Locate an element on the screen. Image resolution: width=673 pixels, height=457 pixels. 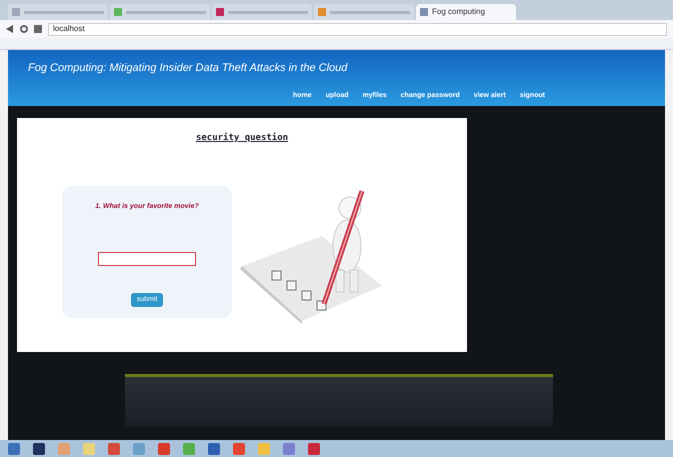
browser-tab: Fog computing is located at coordinates (466, 12).